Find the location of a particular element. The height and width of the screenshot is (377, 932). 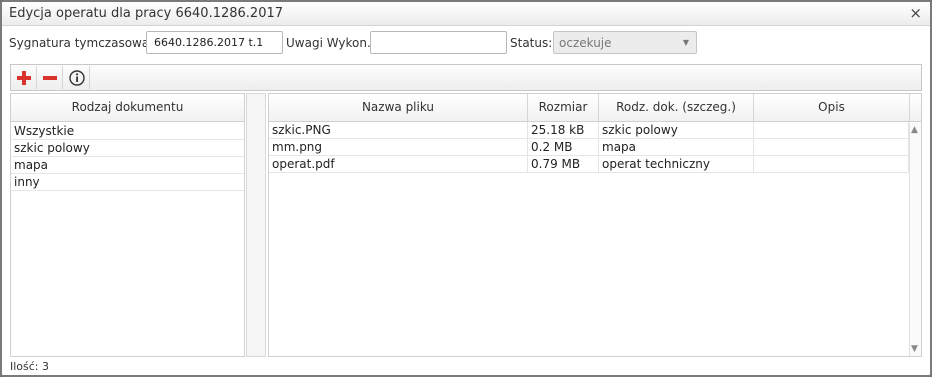

uwagi-input is located at coordinates (438, 42).